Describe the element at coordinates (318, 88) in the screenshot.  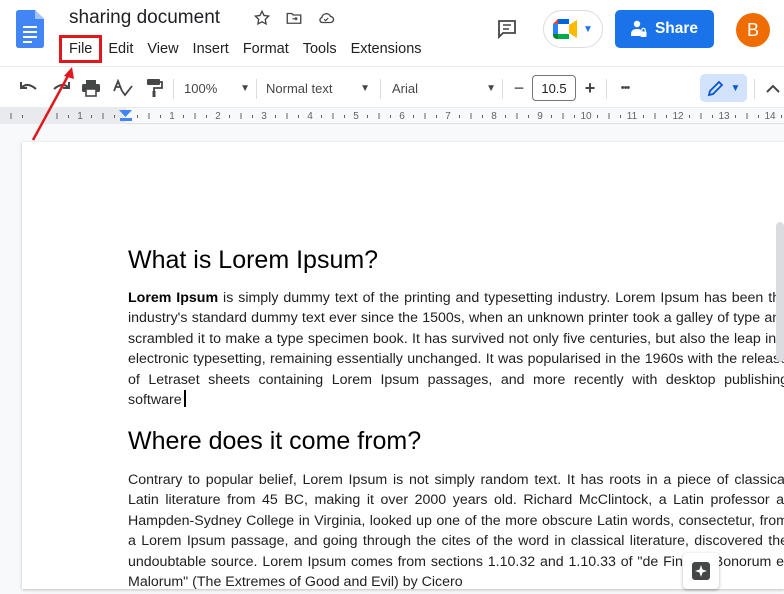
I see `paragraph-style-select: Normal text ▼` at that location.